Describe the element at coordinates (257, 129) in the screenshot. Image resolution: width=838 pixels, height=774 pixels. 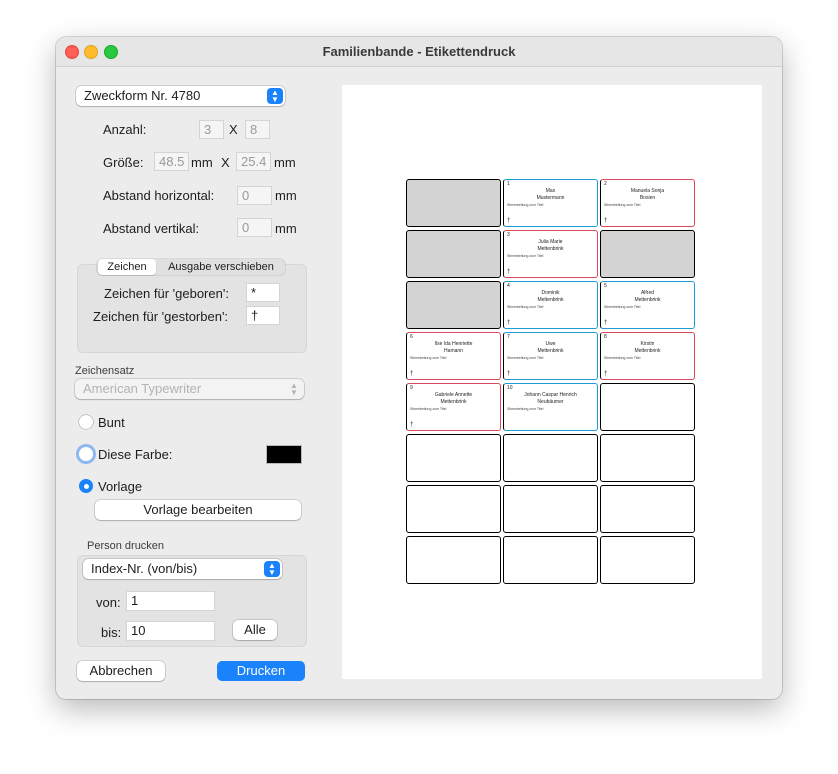
I see `anzahl-rows-field: 8` at that location.